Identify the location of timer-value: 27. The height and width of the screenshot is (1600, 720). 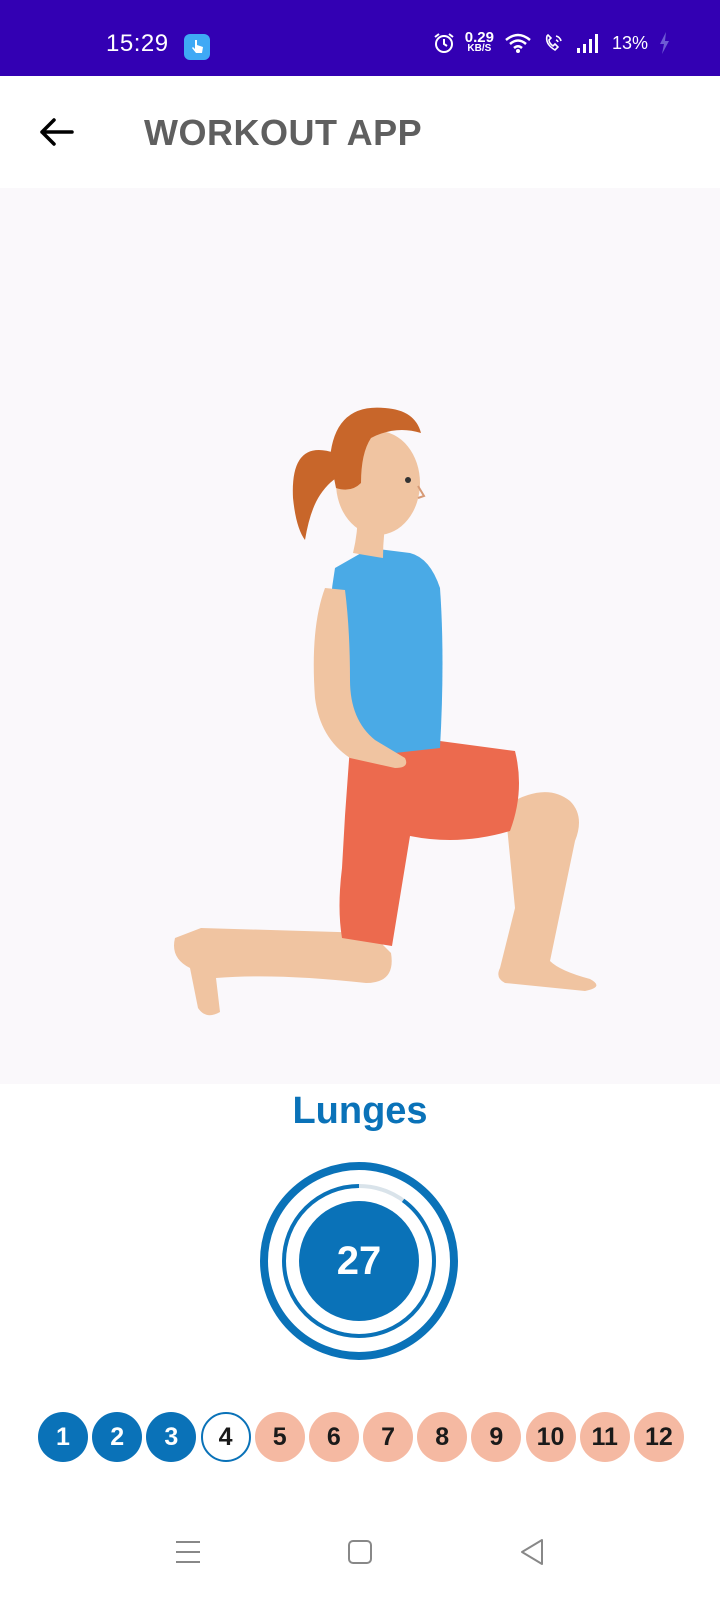
(359, 1260).